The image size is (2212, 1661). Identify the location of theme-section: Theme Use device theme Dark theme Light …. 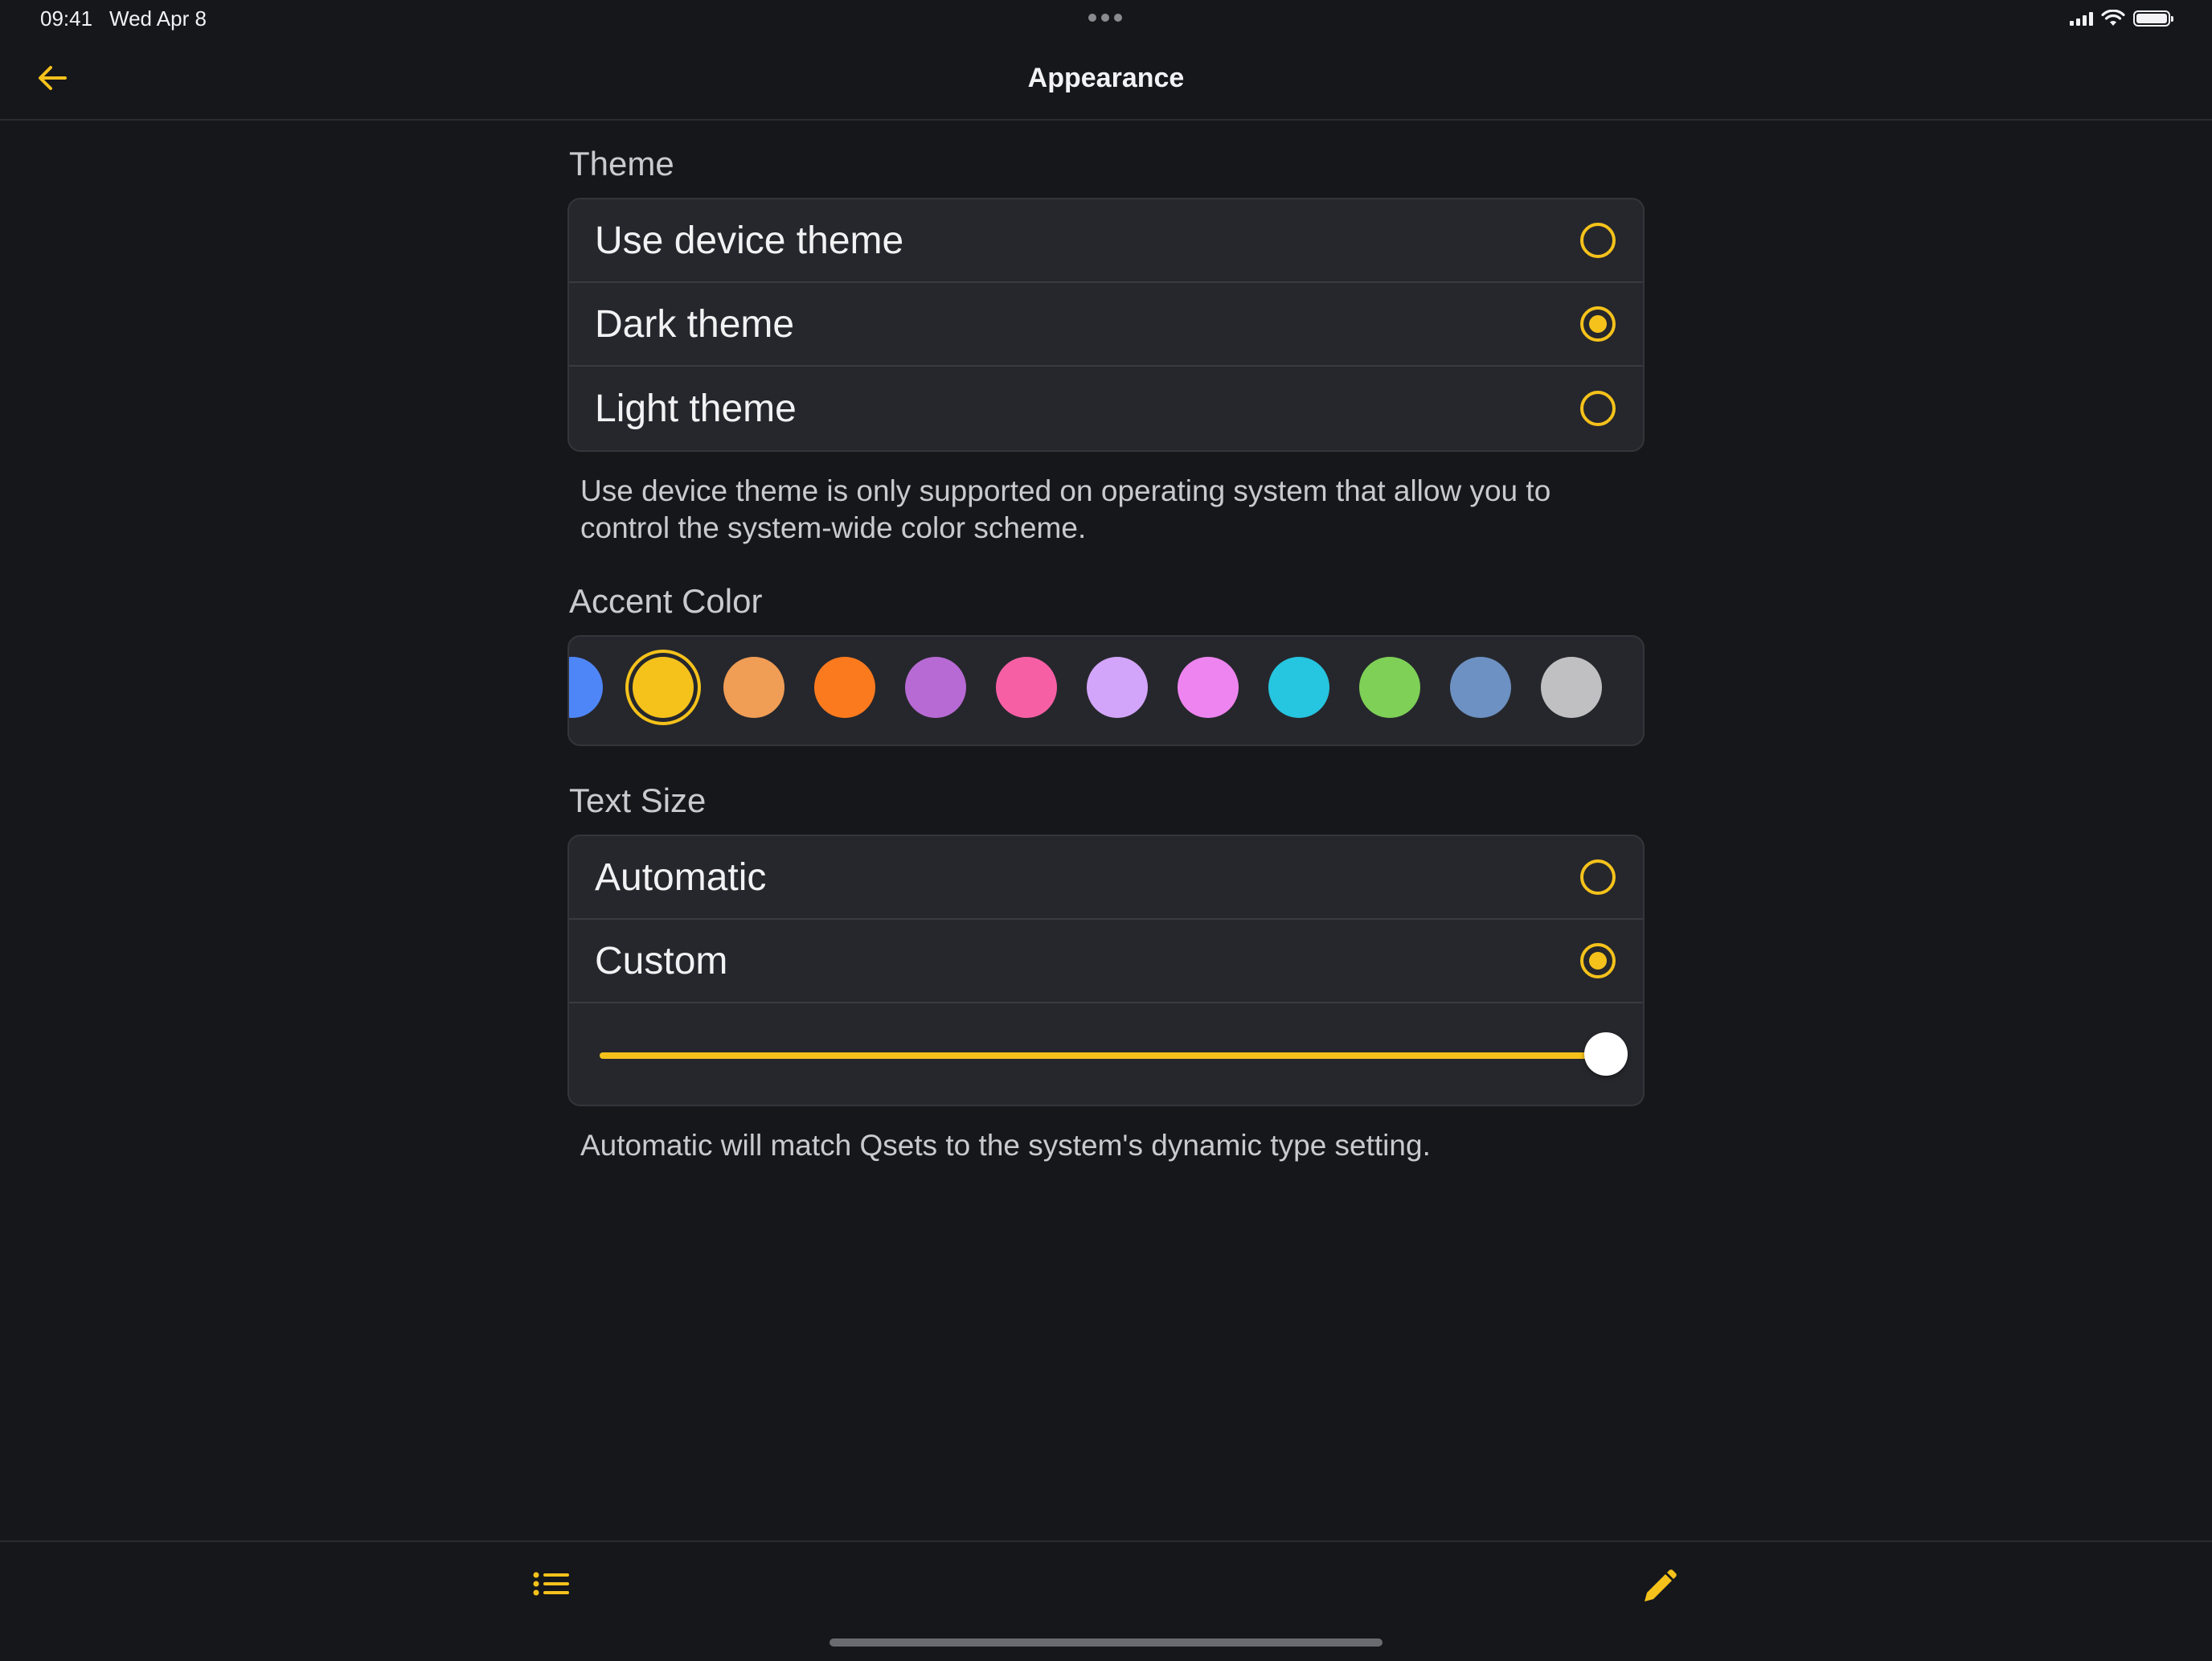
(1106, 346).